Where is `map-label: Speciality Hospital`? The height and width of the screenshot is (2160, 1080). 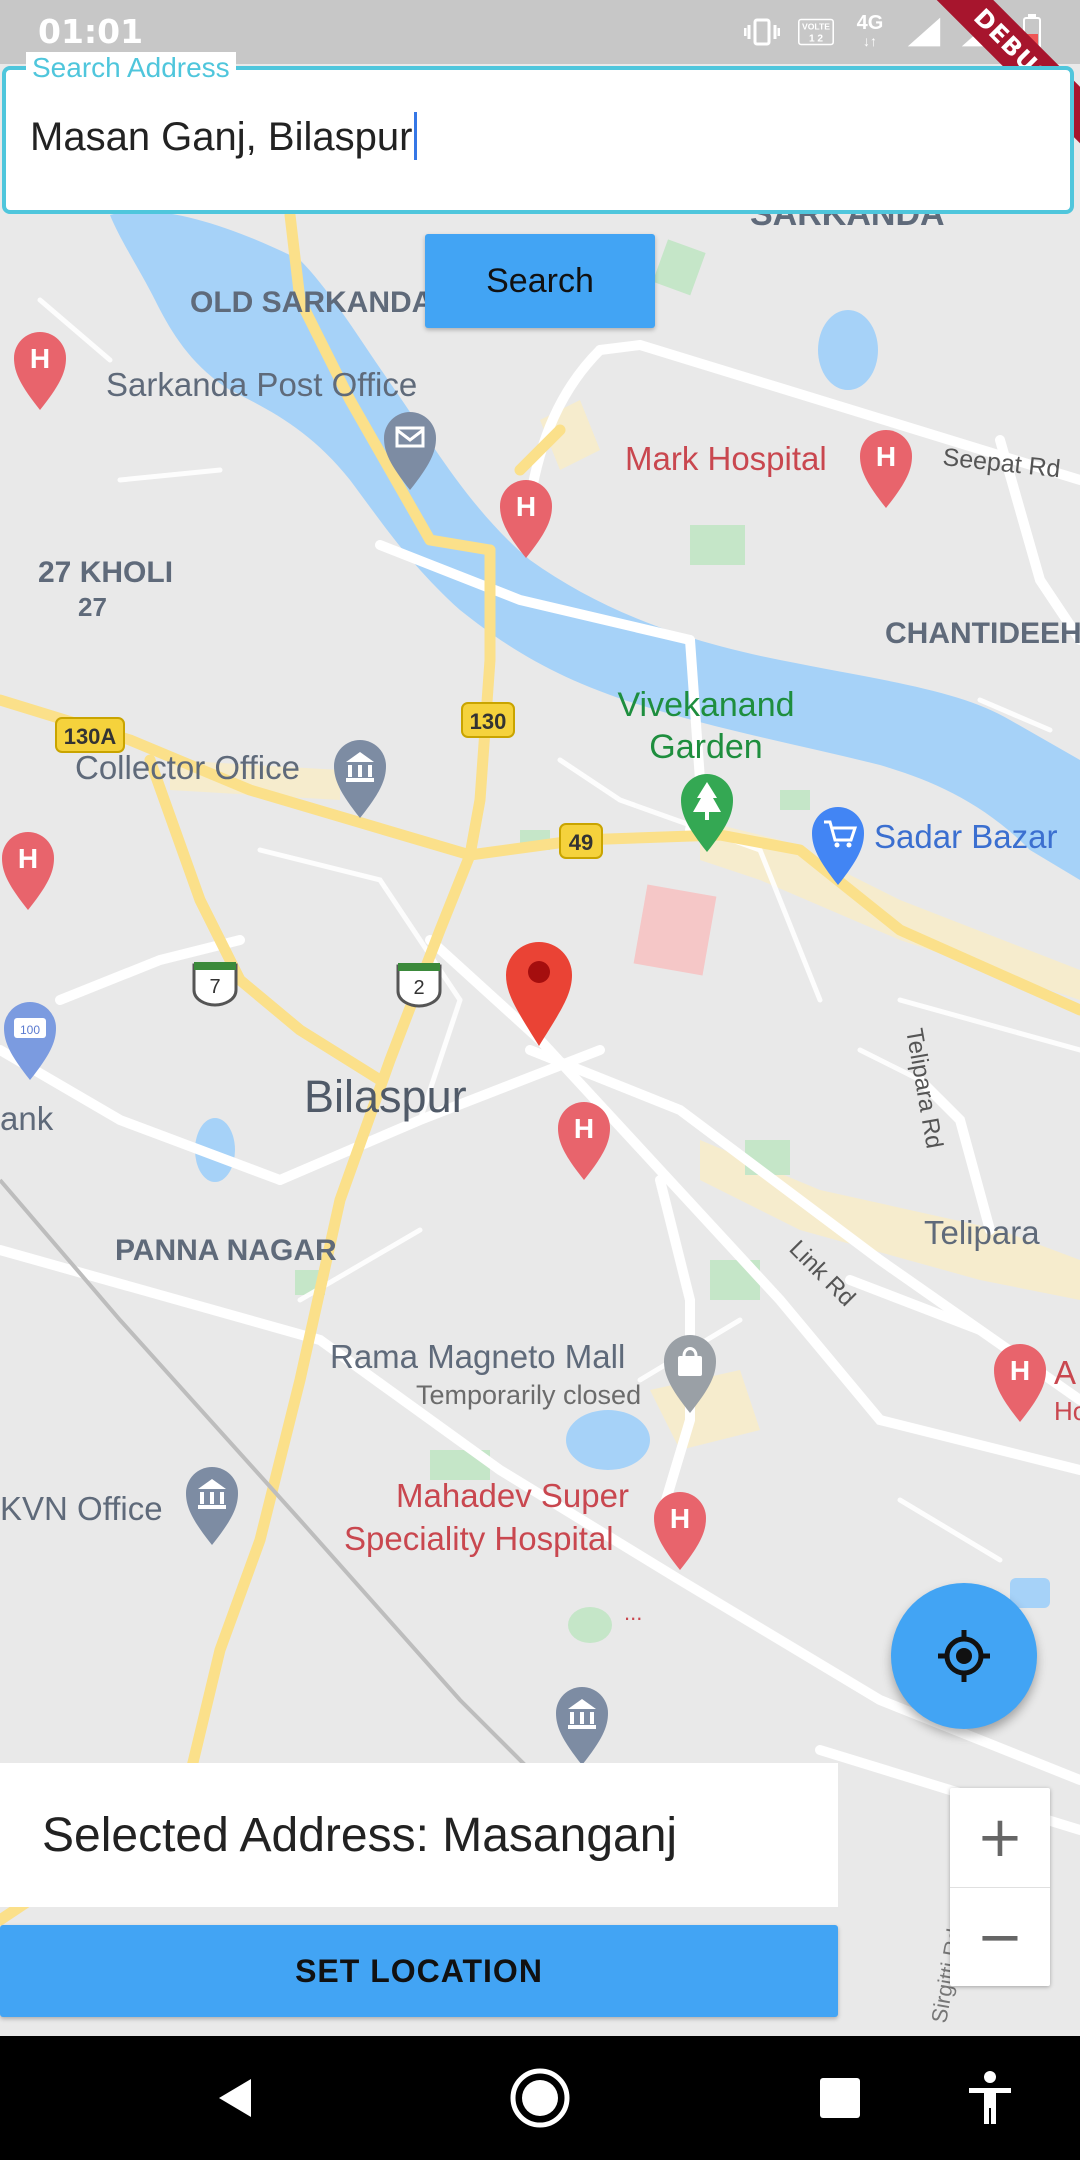 map-label: Speciality Hospital is located at coordinates (479, 1538).